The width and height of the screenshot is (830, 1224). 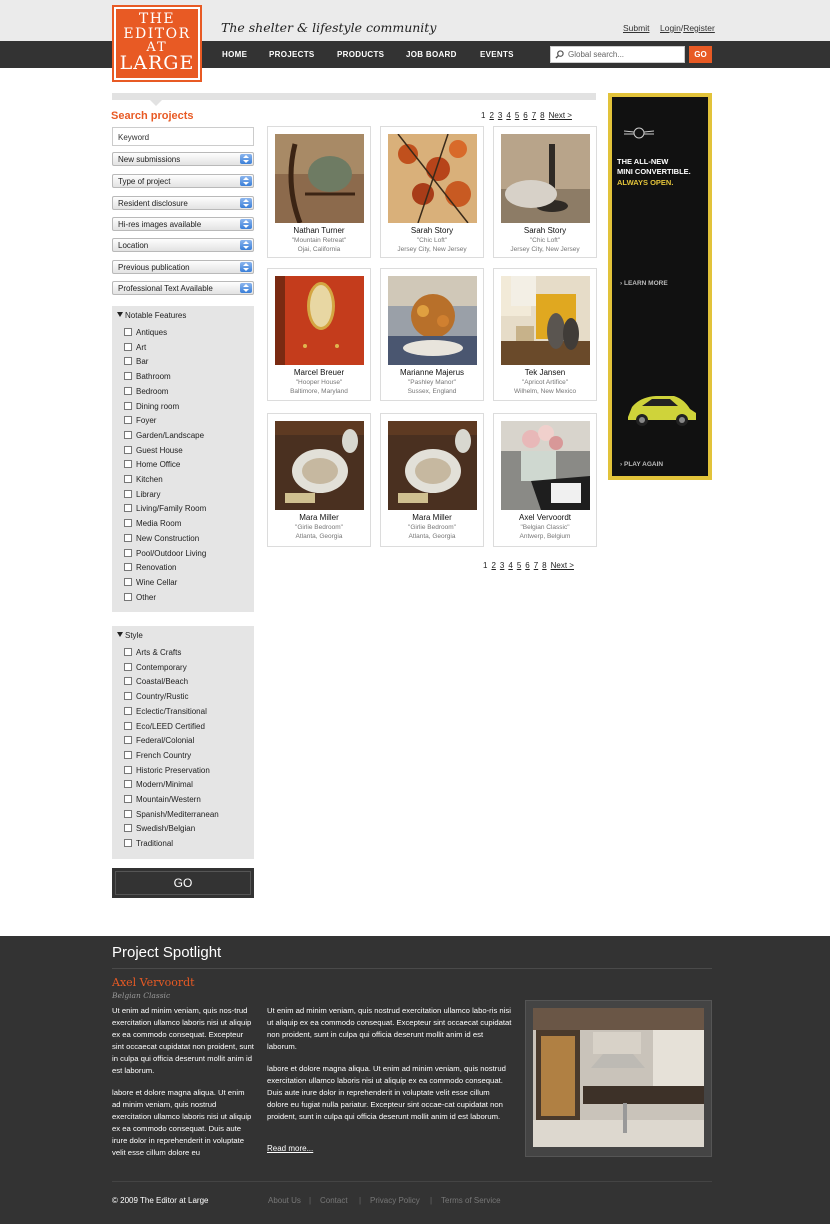 What do you see at coordinates (618, 1077) in the screenshot?
I see `kitchen-photo` at bounding box center [618, 1077].